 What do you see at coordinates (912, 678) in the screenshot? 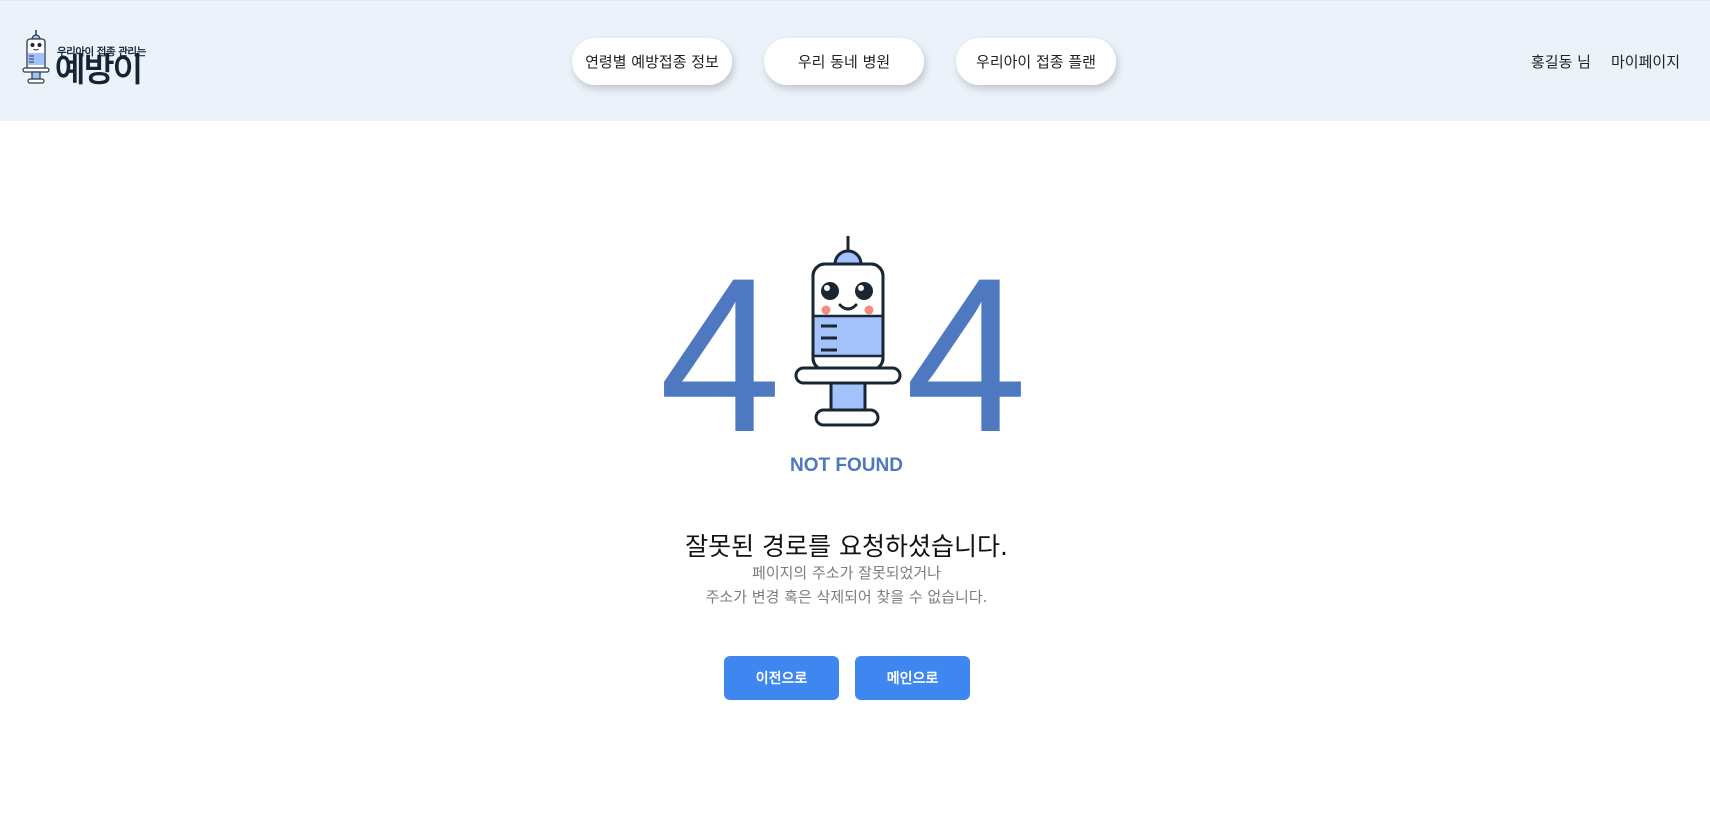
I see `main-button: 메인으로` at bounding box center [912, 678].